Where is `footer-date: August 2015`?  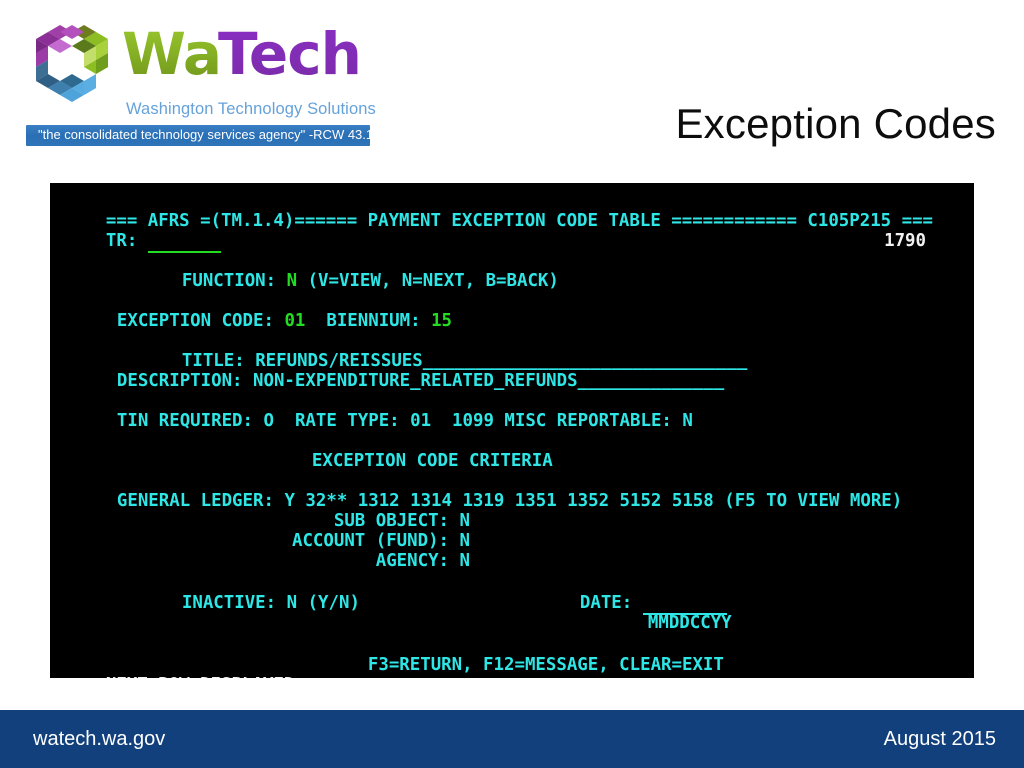
footer-date: August 2015 is located at coordinates (939, 739).